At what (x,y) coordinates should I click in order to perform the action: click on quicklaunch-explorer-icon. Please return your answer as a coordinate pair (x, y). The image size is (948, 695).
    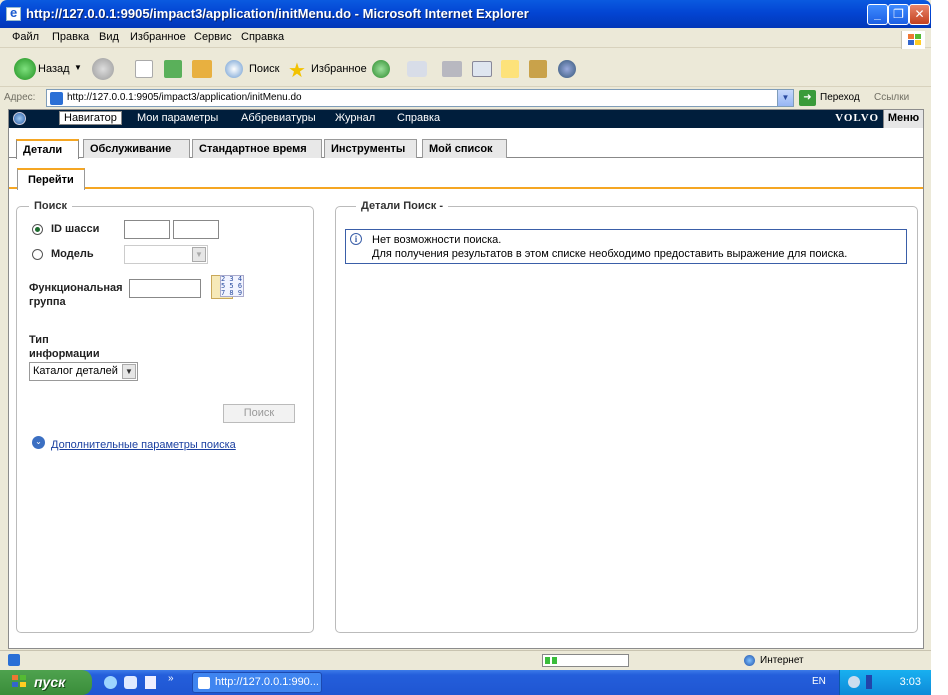
    Looking at the image, I should click on (130, 682).